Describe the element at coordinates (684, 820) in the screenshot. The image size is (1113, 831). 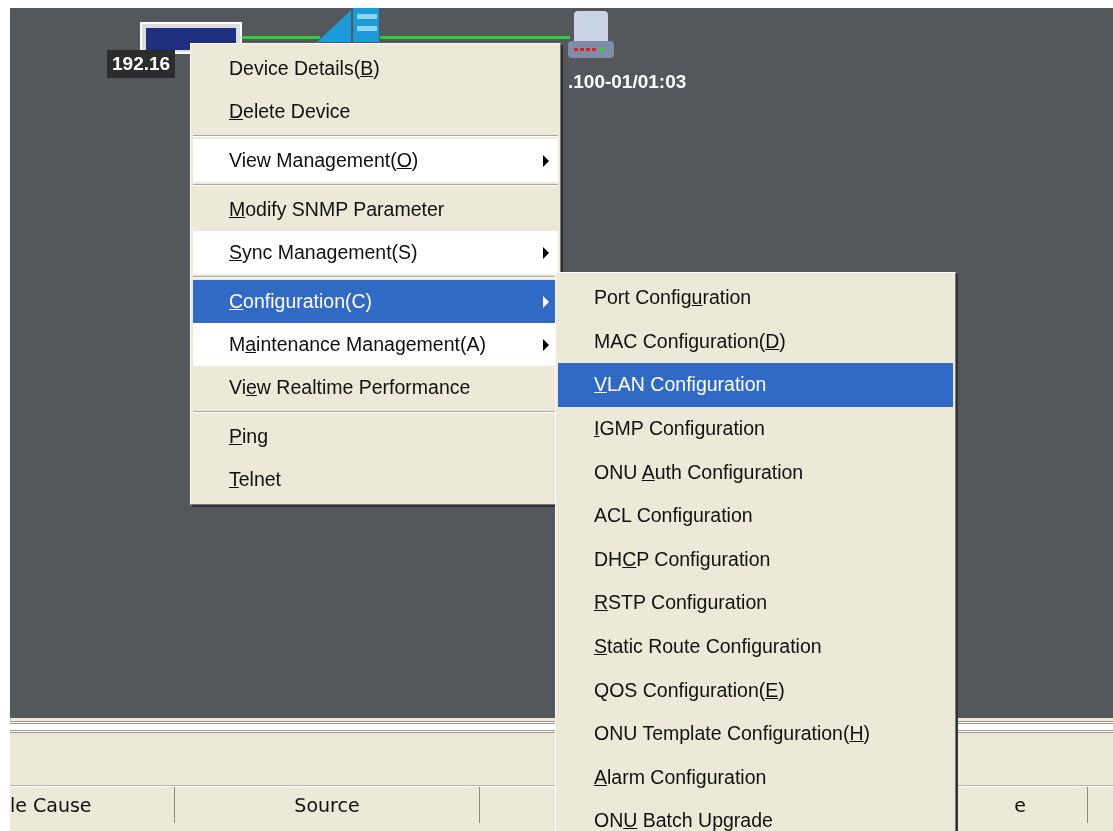
I see `menu-item-label: ONU Batch Upgrade` at that location.